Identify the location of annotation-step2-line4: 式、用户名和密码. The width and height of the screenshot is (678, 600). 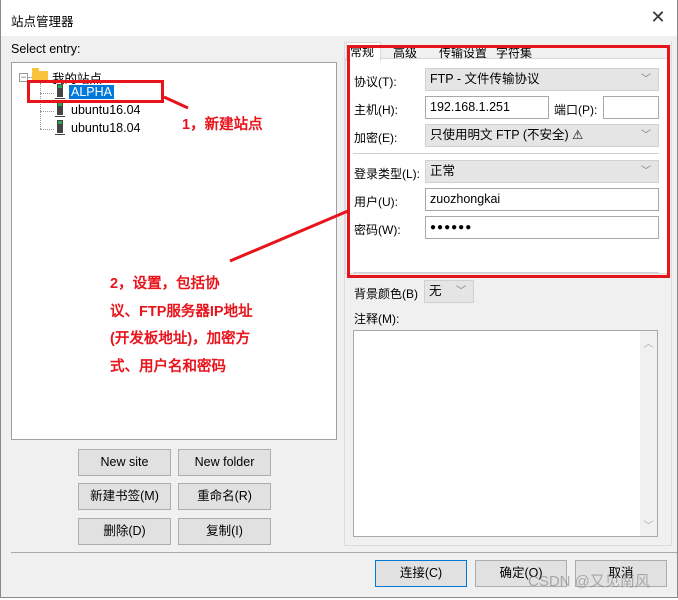
(168, 367).